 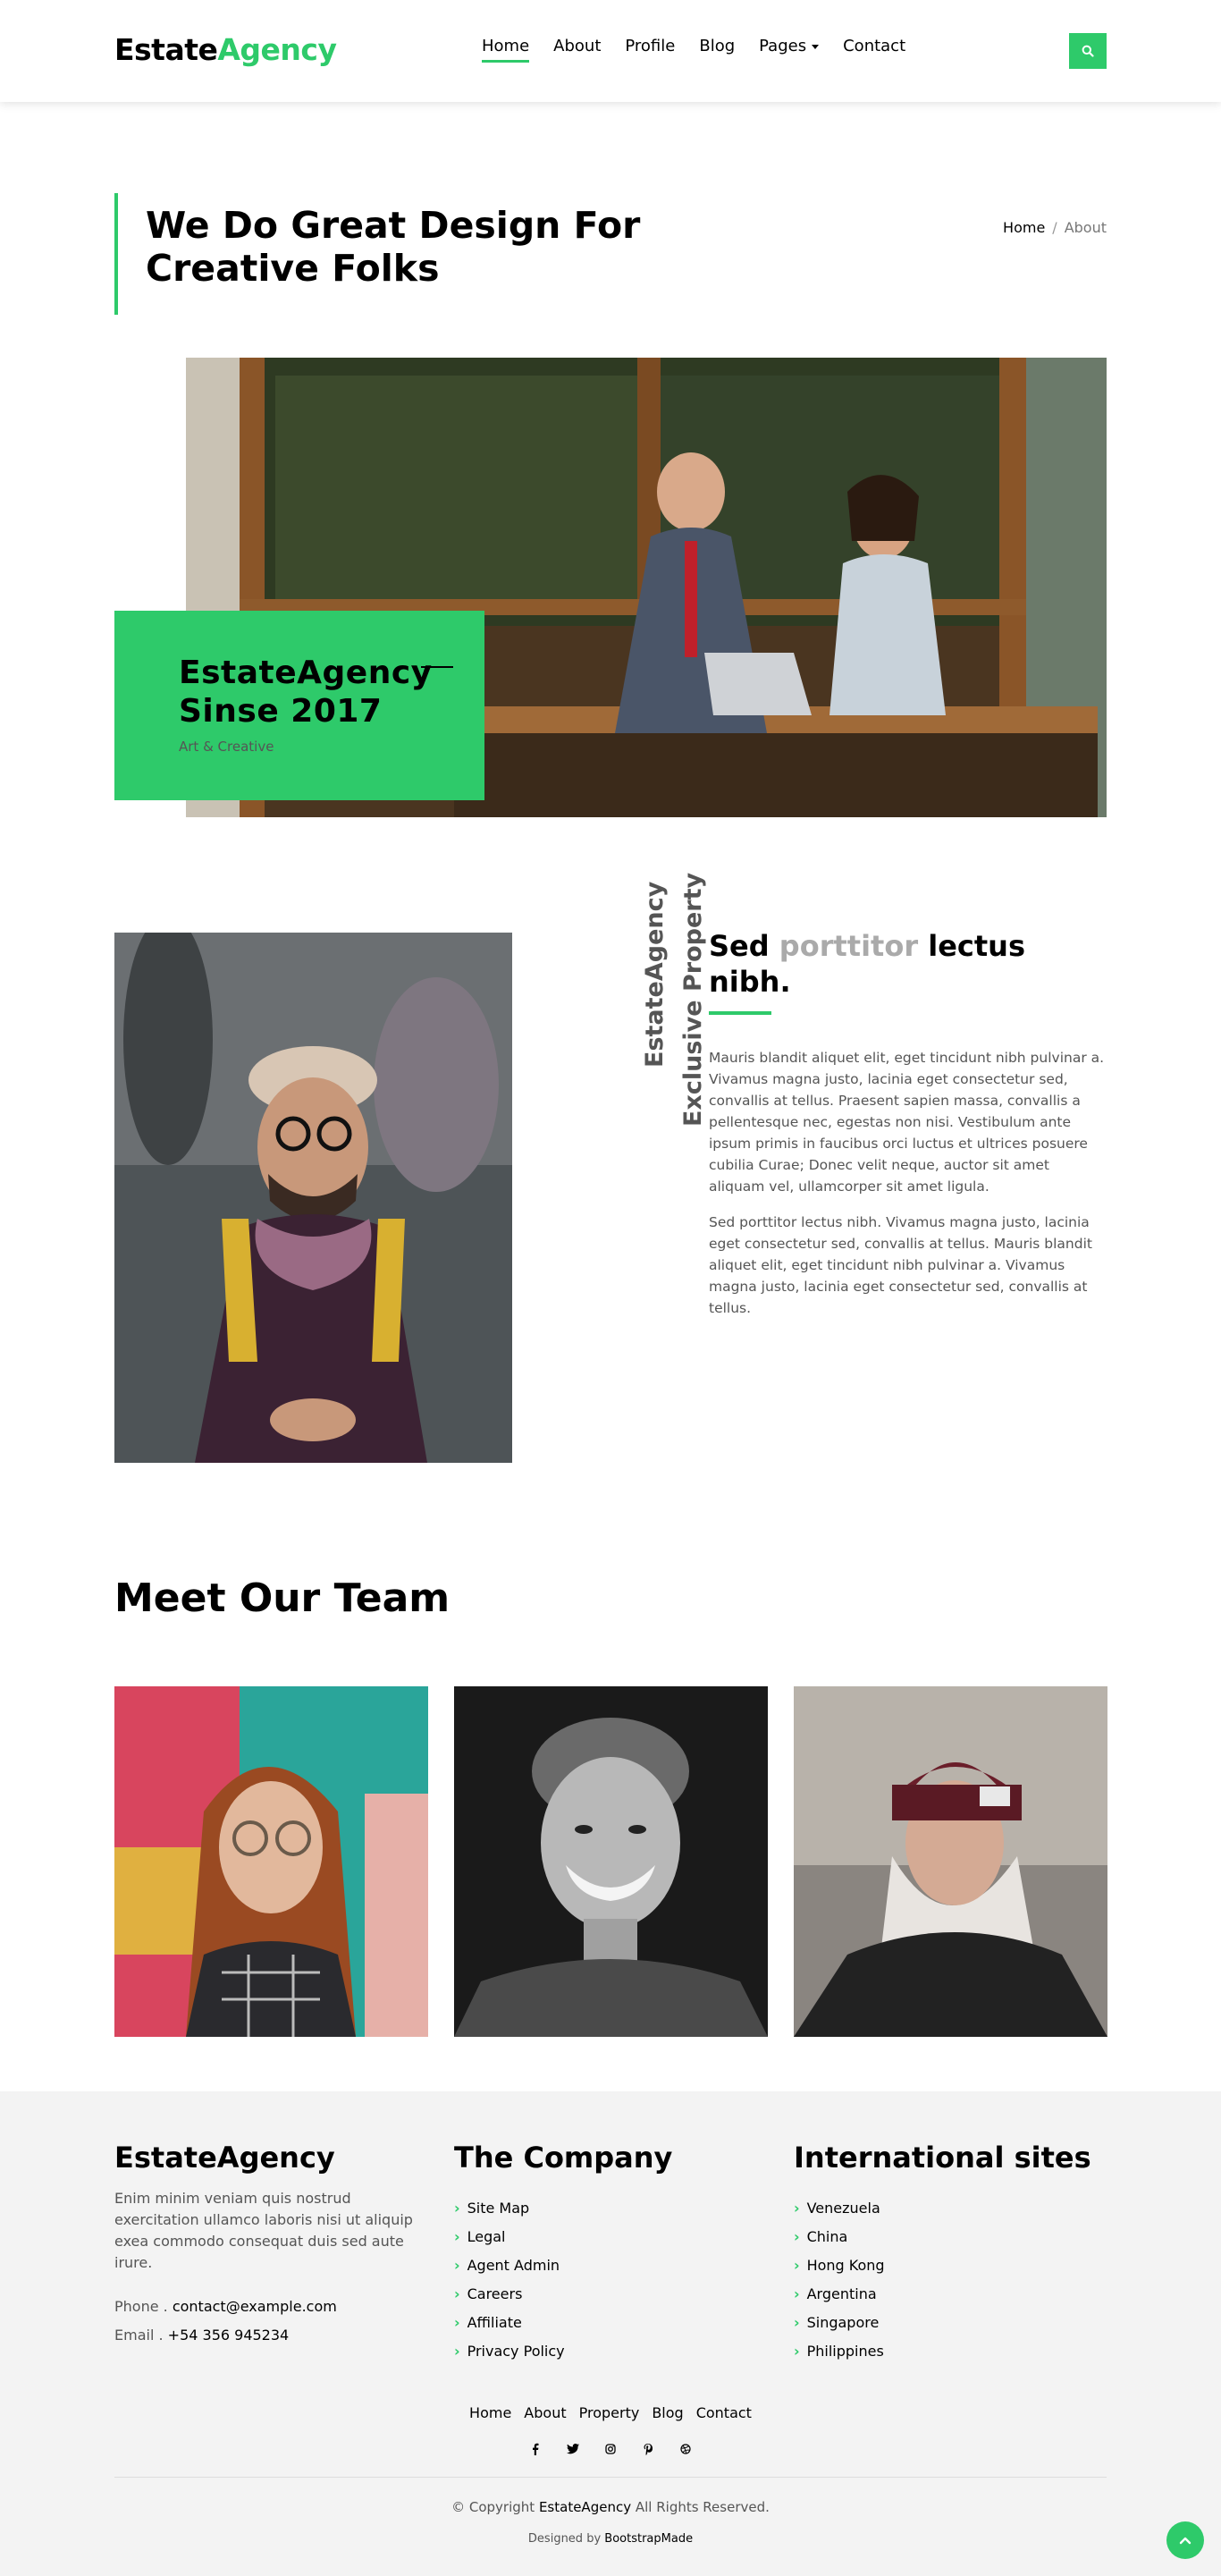 What do you see at coordinates (874, 49) in the screenshot?
I see `nav-contact: Contact` at bounding box center [874, 49].